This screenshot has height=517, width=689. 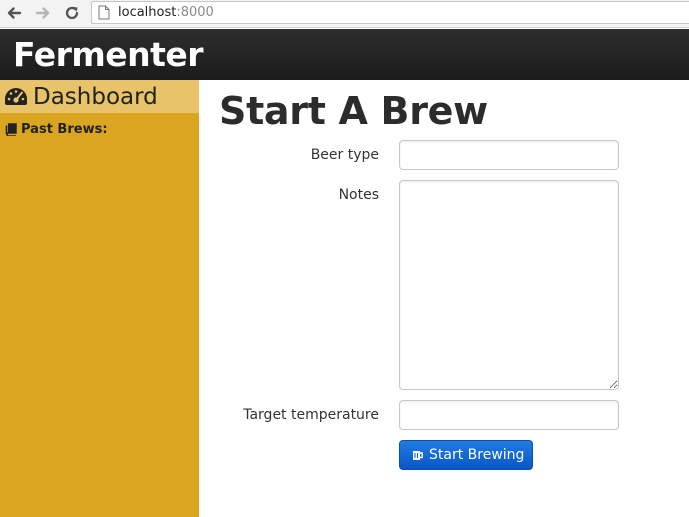 I want to click on reload-button, so click(x=72, y=13).